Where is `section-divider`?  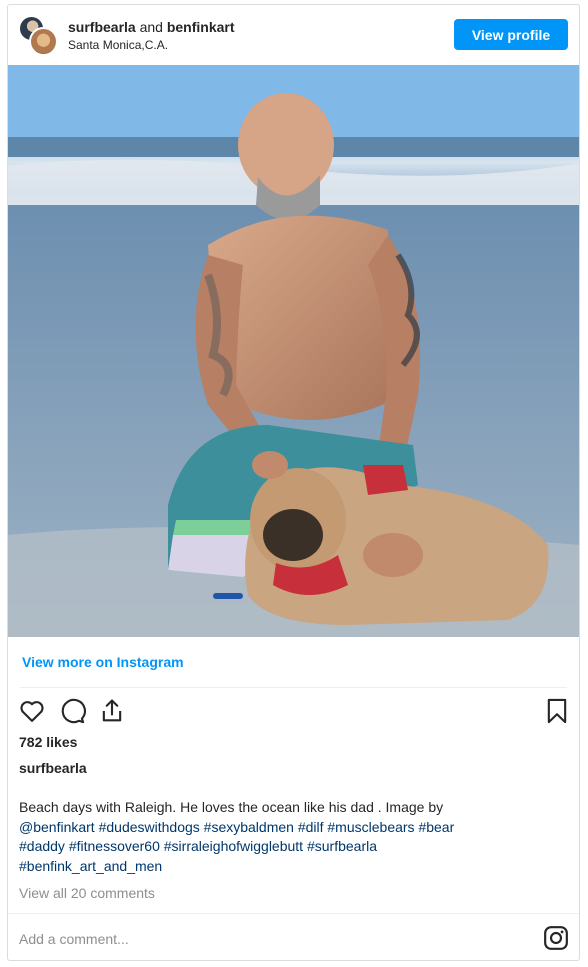 section-divider is located at coordinates (293, 687).